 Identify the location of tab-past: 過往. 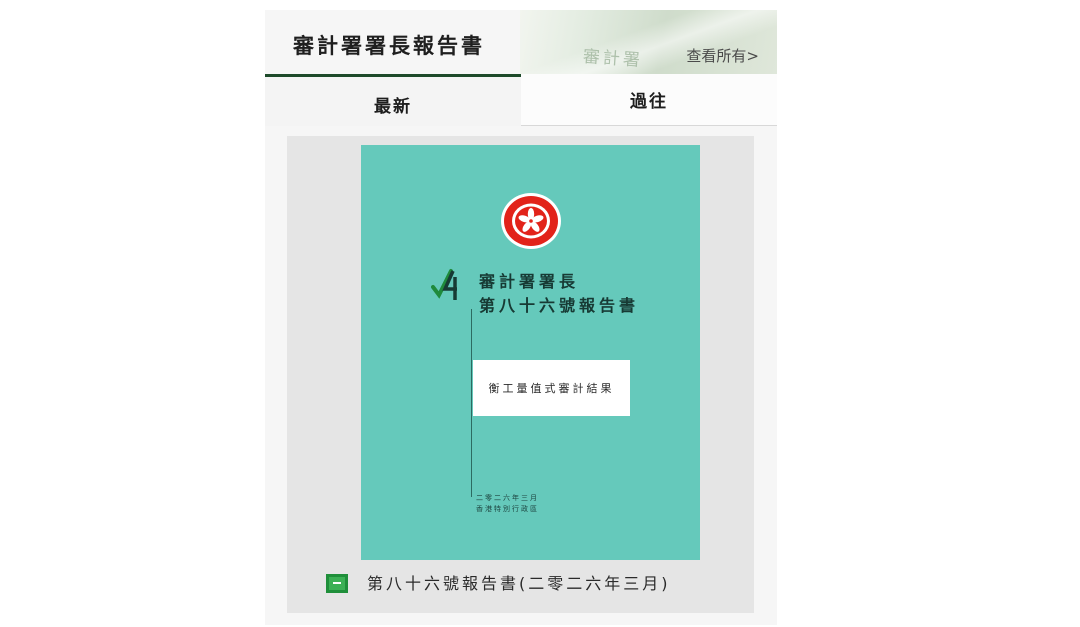
(649, 100).